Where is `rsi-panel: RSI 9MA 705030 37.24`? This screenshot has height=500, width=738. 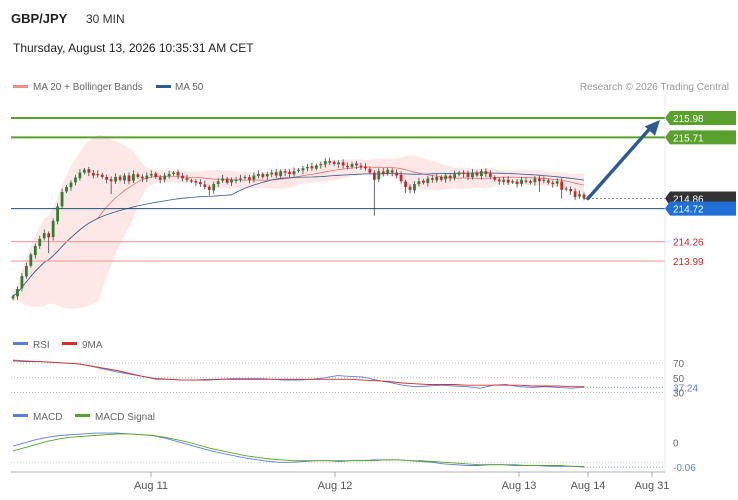
rsi-panel: RSI 9MA 705030 37.24 is located at coordinates (354, 370).